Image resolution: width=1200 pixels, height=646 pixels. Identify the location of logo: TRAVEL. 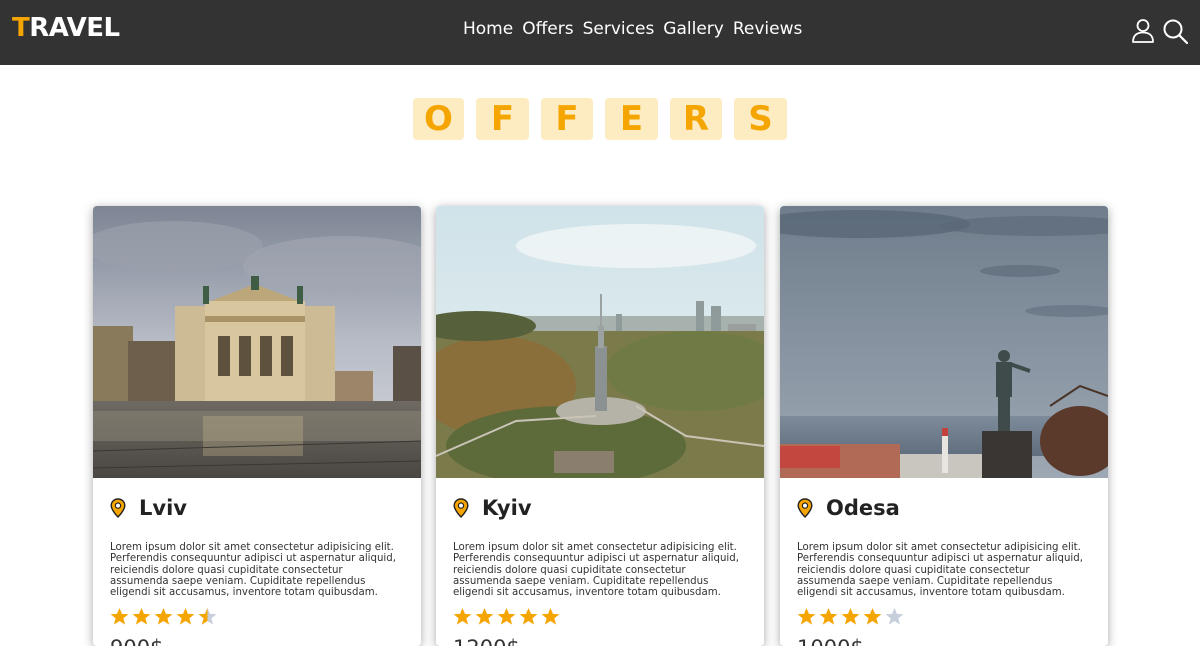
(66, 28).